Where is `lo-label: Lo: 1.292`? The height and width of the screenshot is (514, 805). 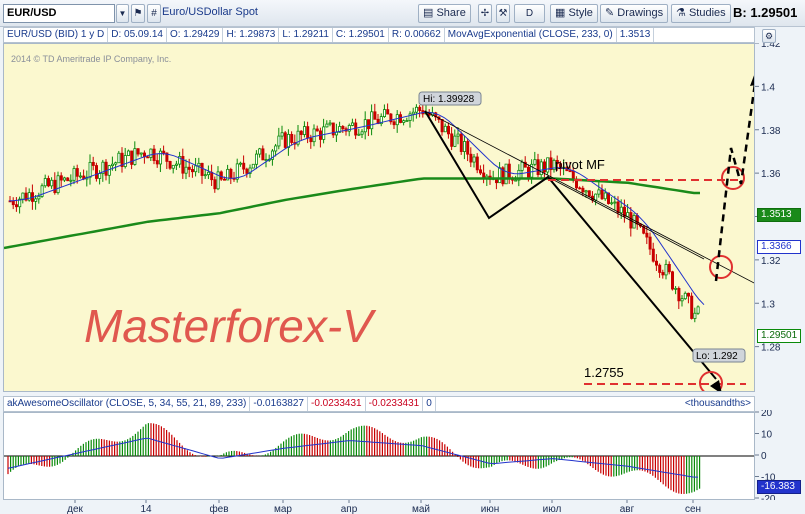 lo-label: Lo: 1.292 is located at coordinates (717, 356).